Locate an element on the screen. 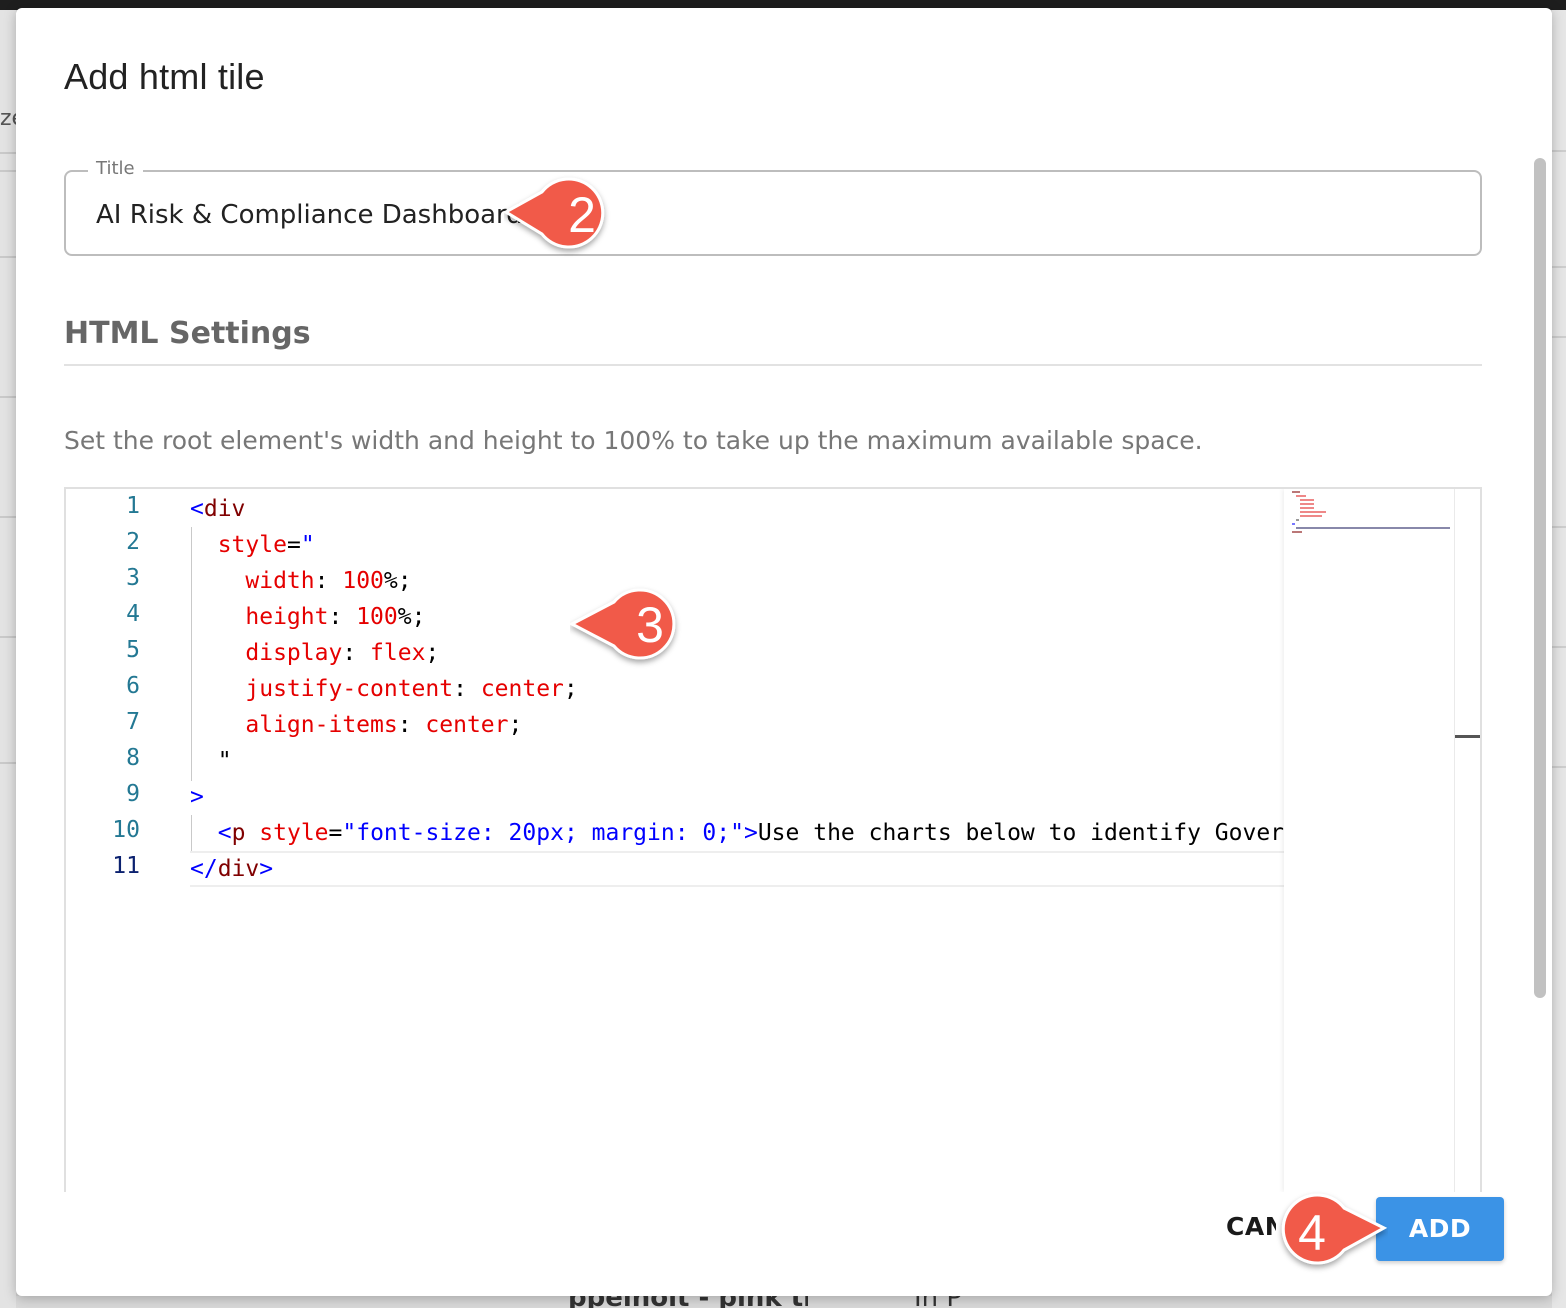 The height and width of the screenshot is (1308, 1566). callout-4: 4 is located at coordinates (1325, 1234).